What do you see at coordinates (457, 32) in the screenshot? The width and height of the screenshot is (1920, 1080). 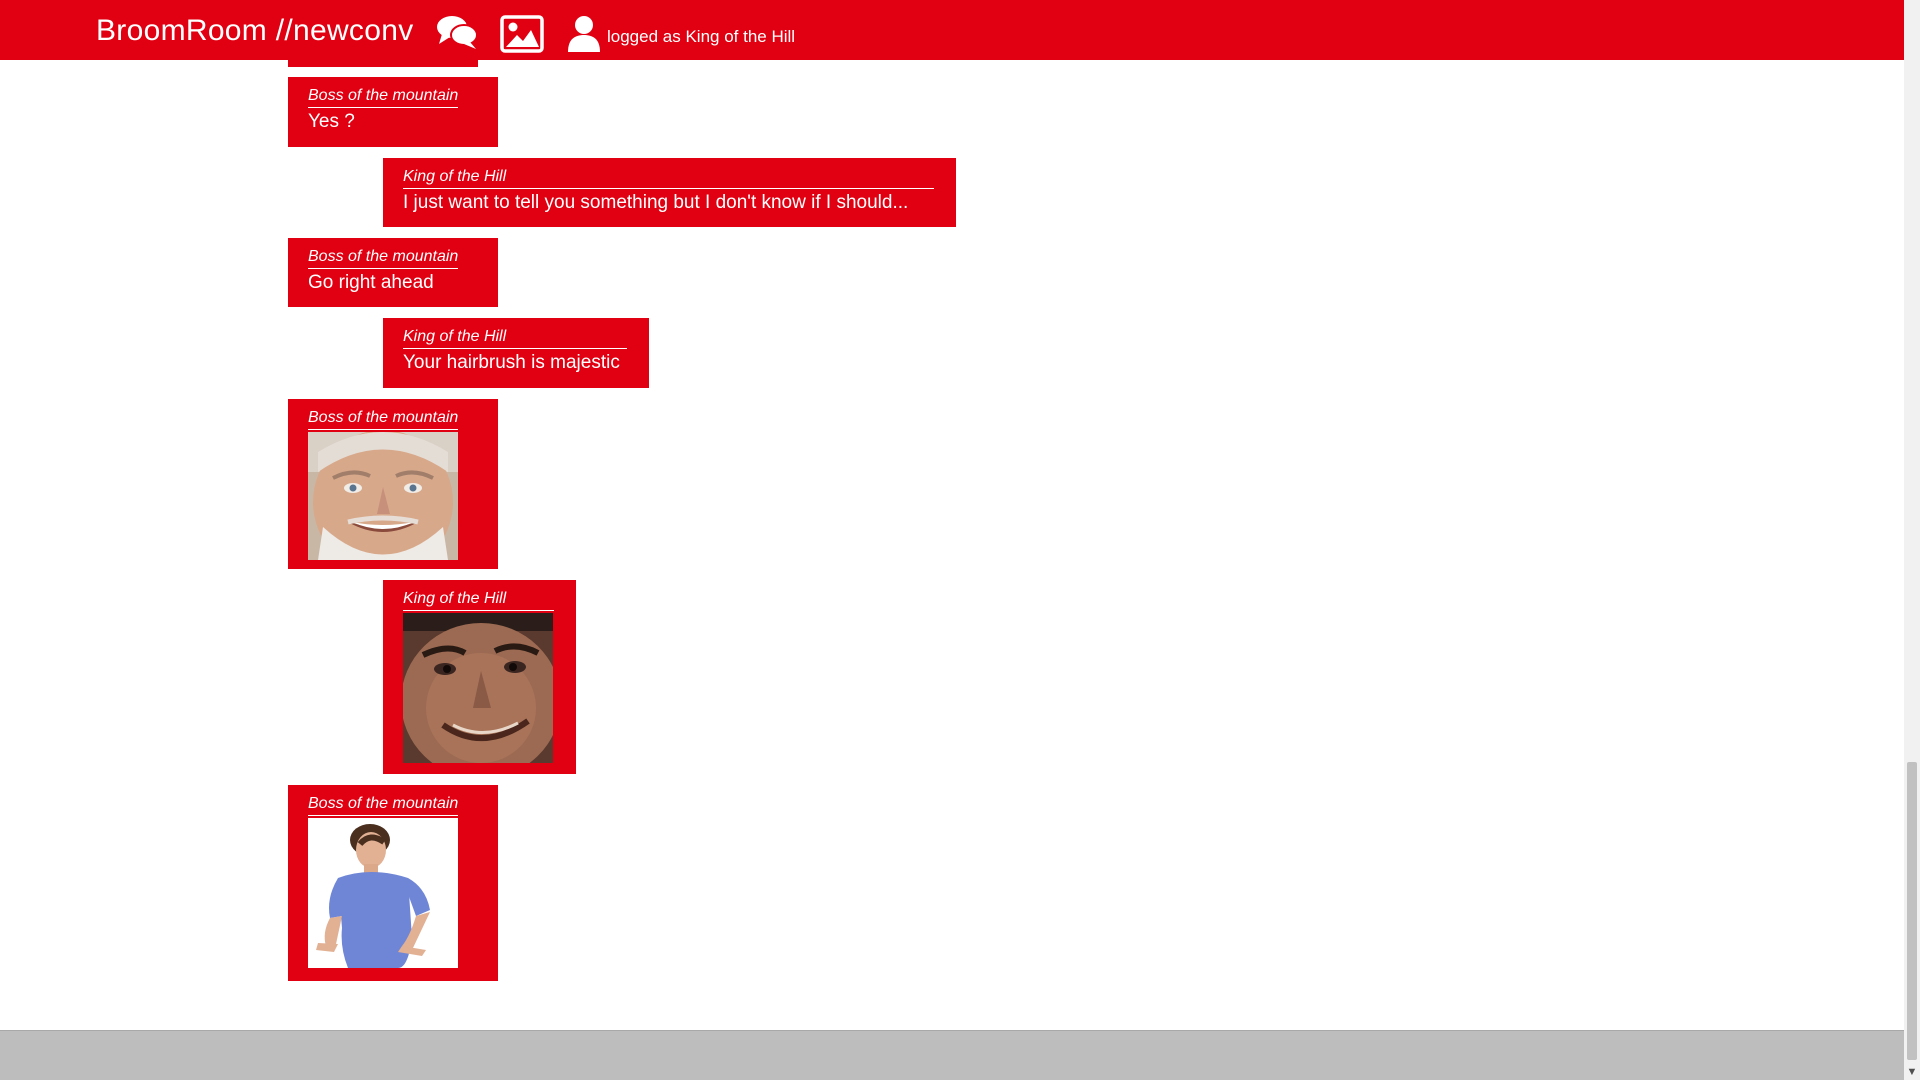 I see `chat-bubbles-icon` at bounding box center [457, 32].